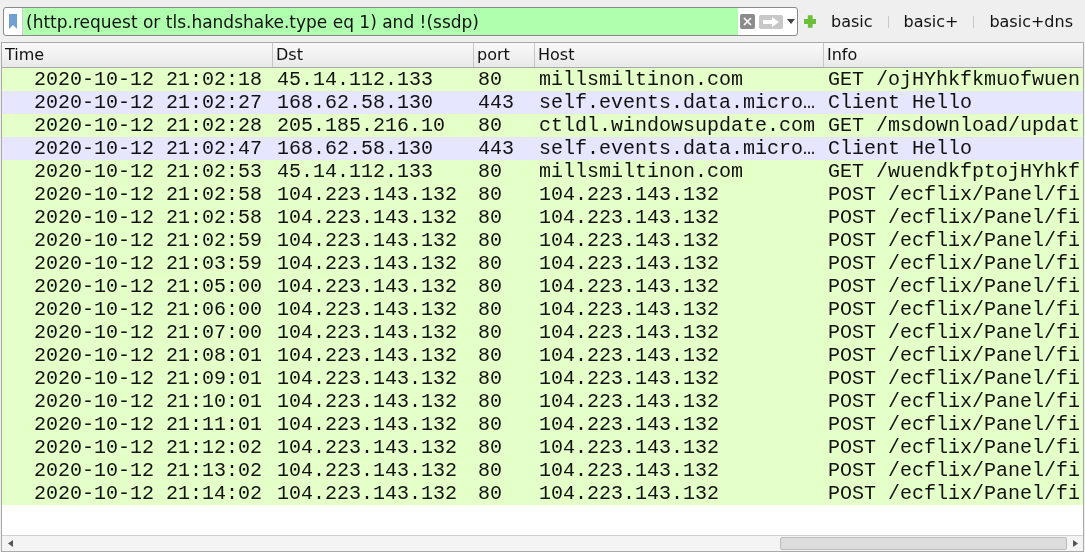 This screenshot has height=552, width=1085. I want to click on packet-row: 2020-10-12 21:08:01 104.223.143.132 80 104.223.143.132 POST /ecflix/Panel/fi, so click(542, 355).